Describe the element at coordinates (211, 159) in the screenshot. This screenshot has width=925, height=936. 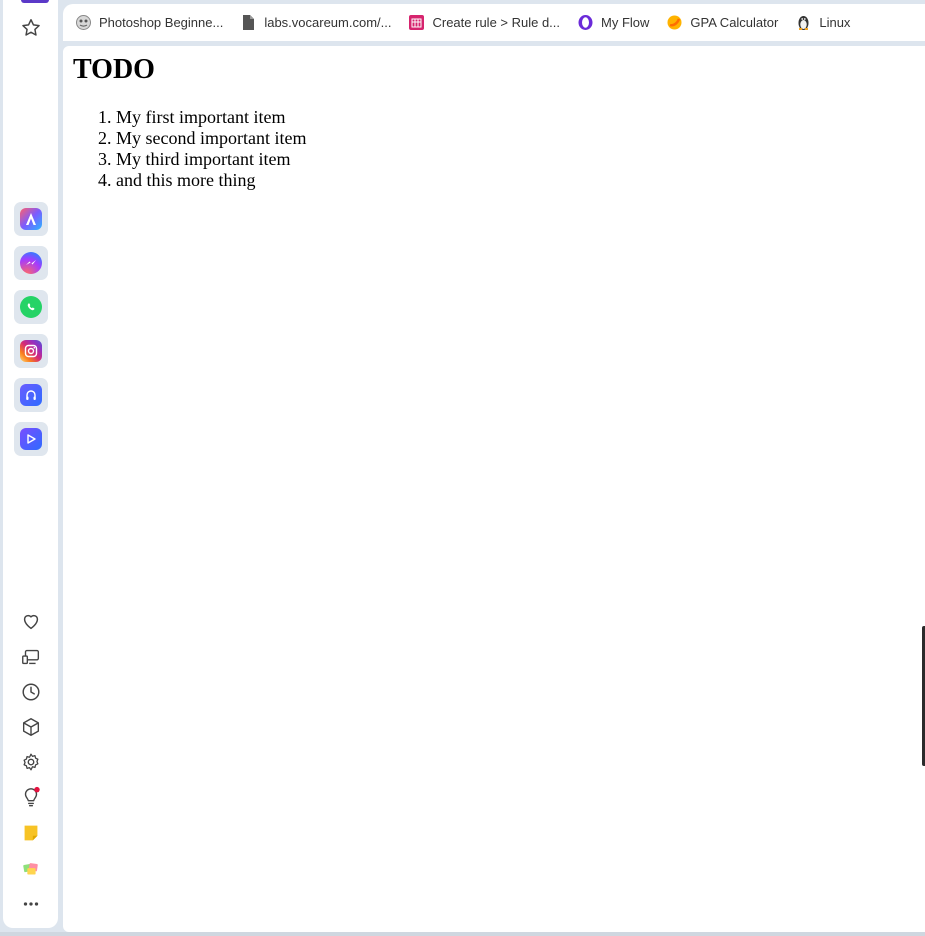
I see `list-item: My third important item` at that location.